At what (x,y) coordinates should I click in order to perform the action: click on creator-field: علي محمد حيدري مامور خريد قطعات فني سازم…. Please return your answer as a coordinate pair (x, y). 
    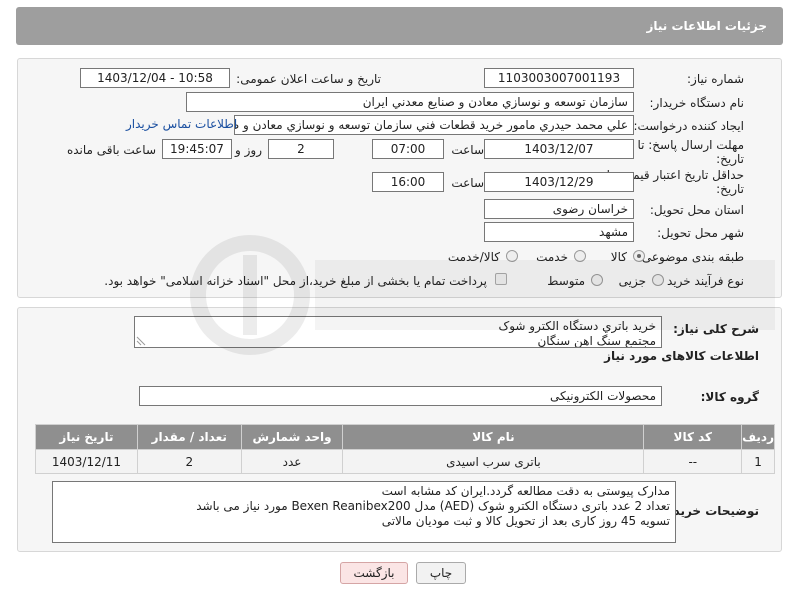
    Looking at the image, I should click on (434, 125).